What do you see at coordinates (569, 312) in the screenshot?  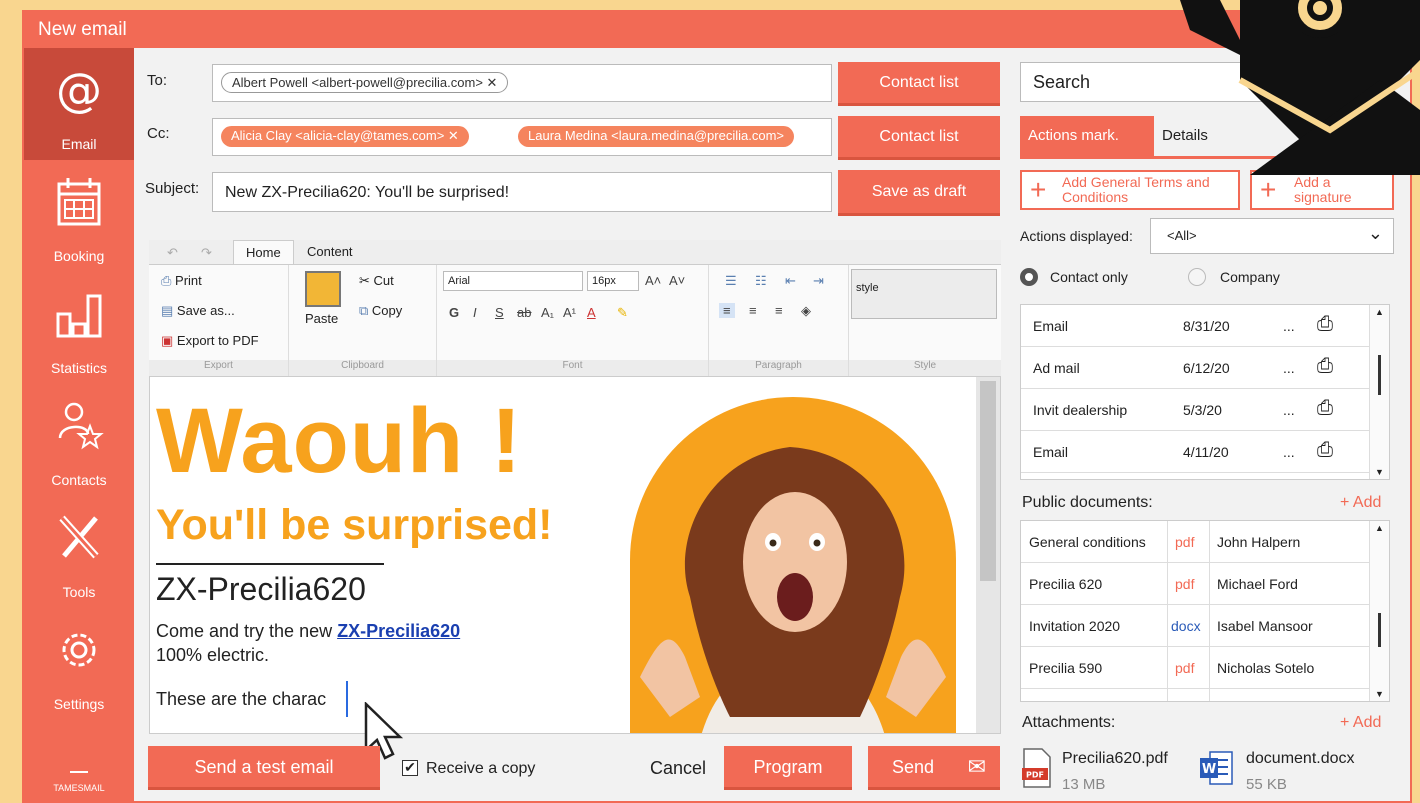 I see `superscript-icon: A¹` at bounding box center [569, 312].